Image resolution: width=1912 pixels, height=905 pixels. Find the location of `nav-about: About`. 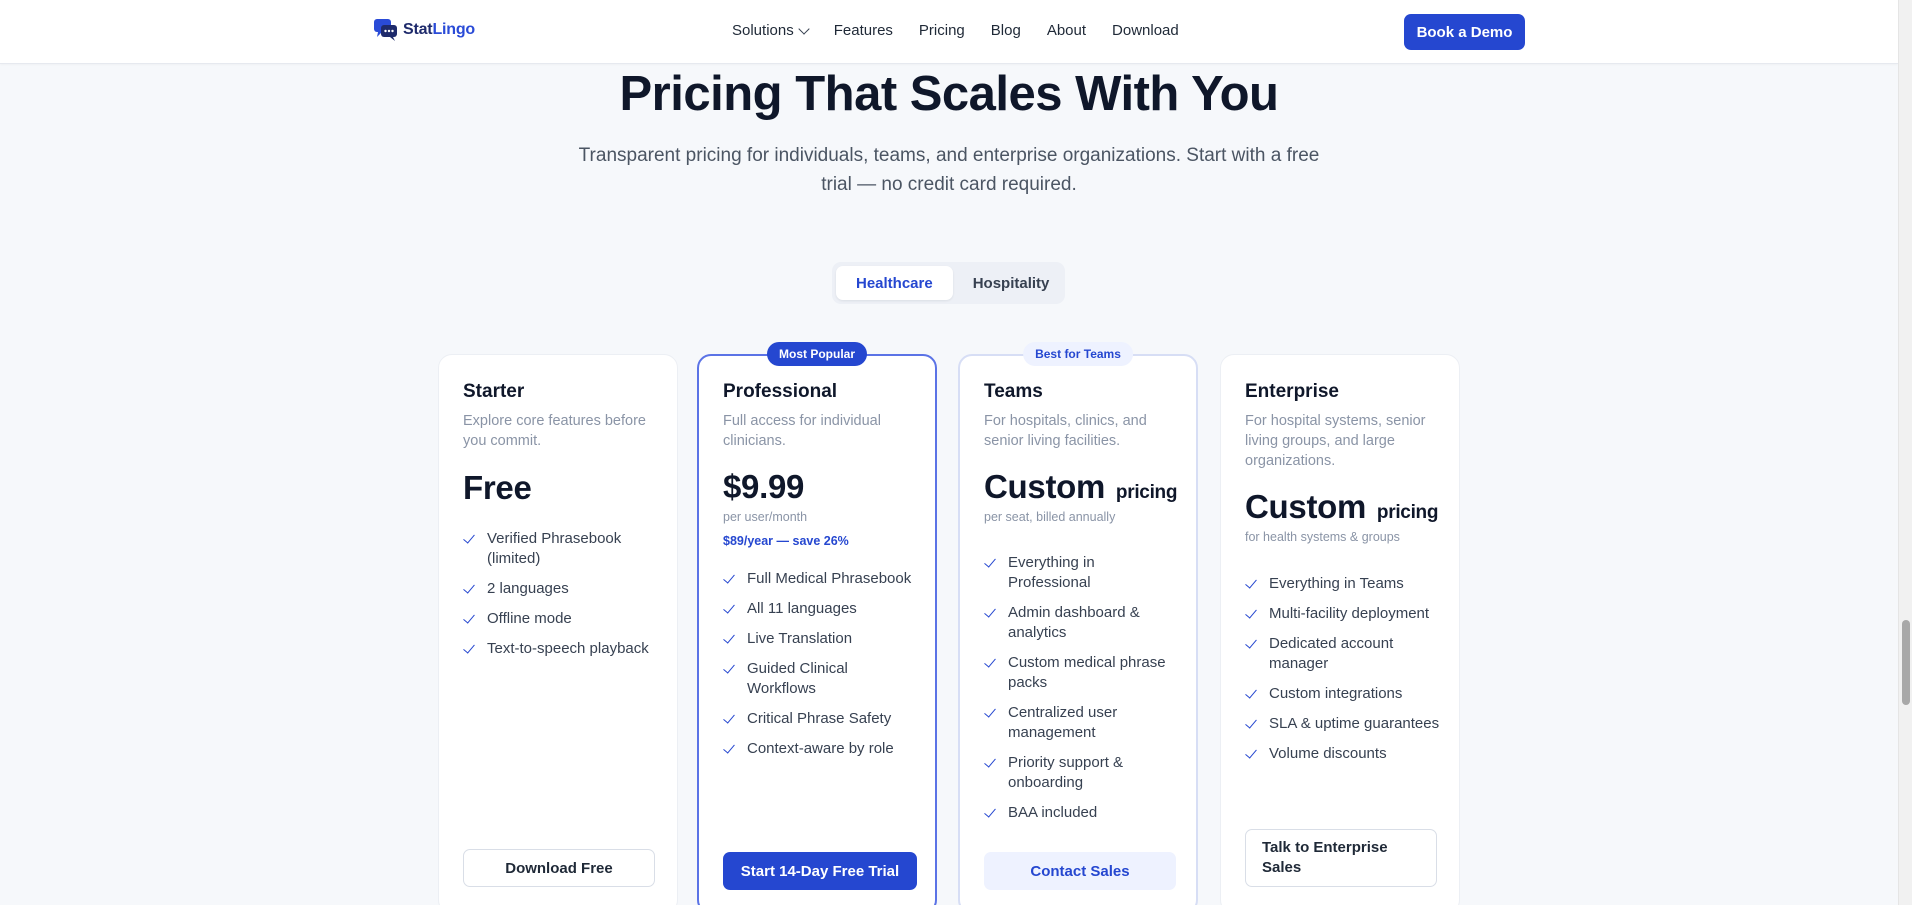

nav-about: About is located at coordinates (1066, 30).